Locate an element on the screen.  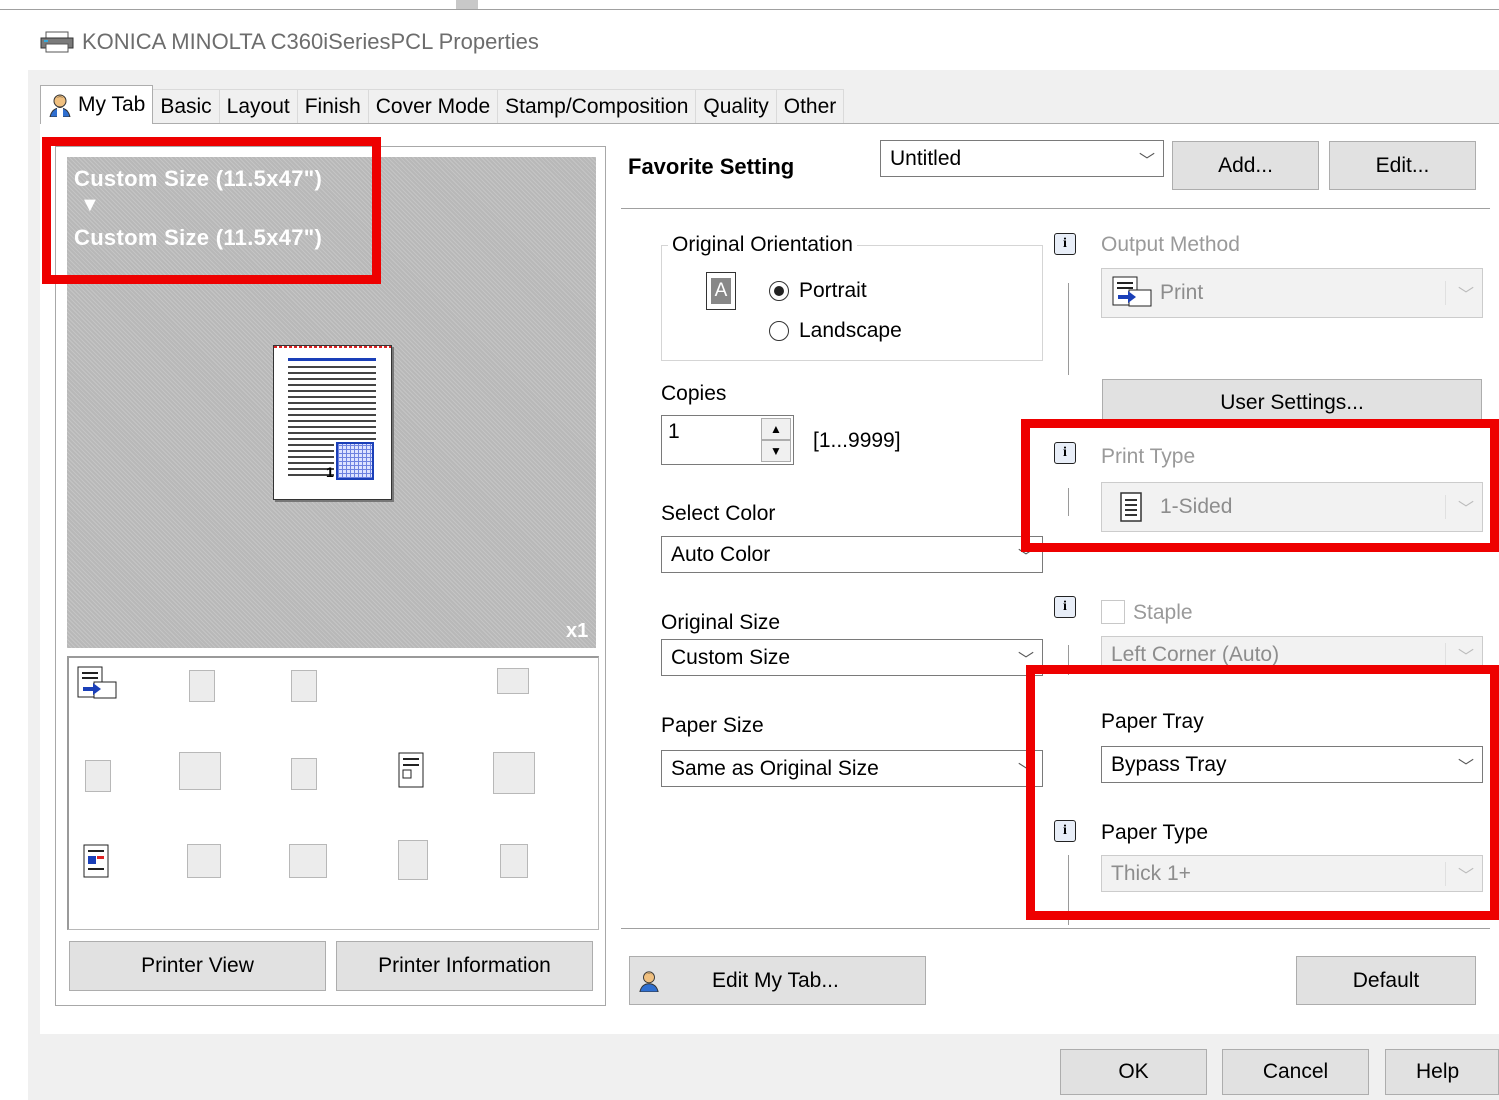
orientation-letter: A is located at coordinates (721, 291).